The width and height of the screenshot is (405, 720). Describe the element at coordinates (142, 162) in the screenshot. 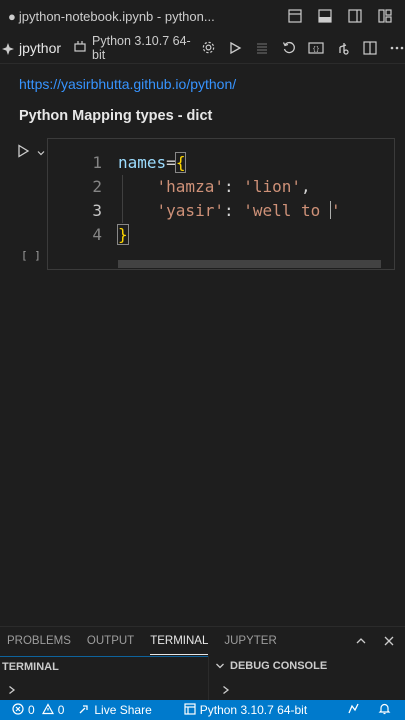

I see `code-token: names` at that location.